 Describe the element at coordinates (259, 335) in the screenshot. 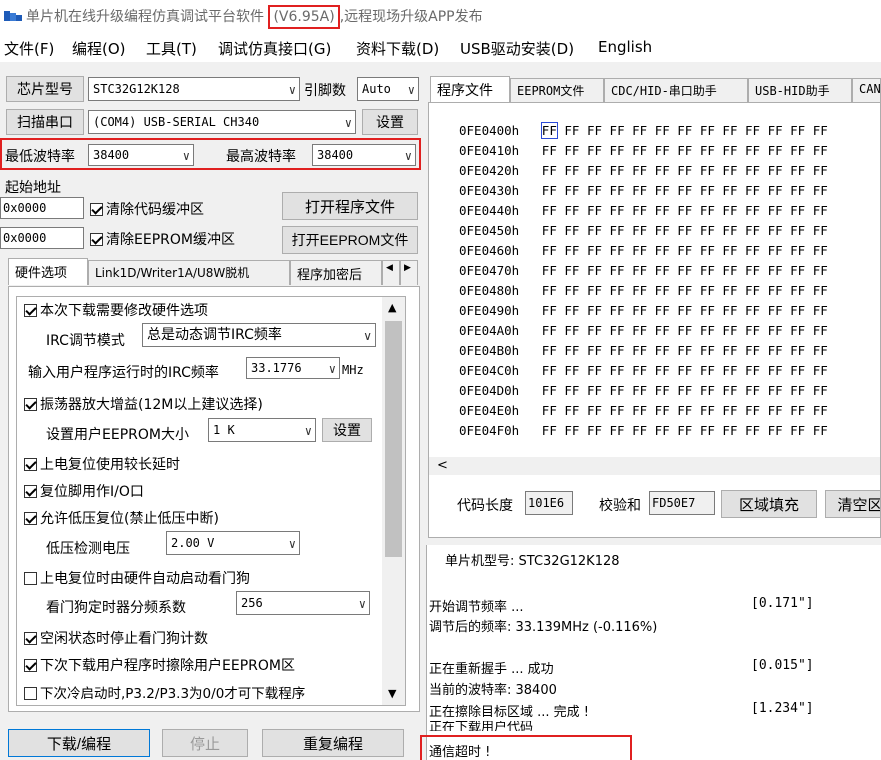

I see `irc-mode-select: 总是动态调节IRC频率 ∨` at that location.